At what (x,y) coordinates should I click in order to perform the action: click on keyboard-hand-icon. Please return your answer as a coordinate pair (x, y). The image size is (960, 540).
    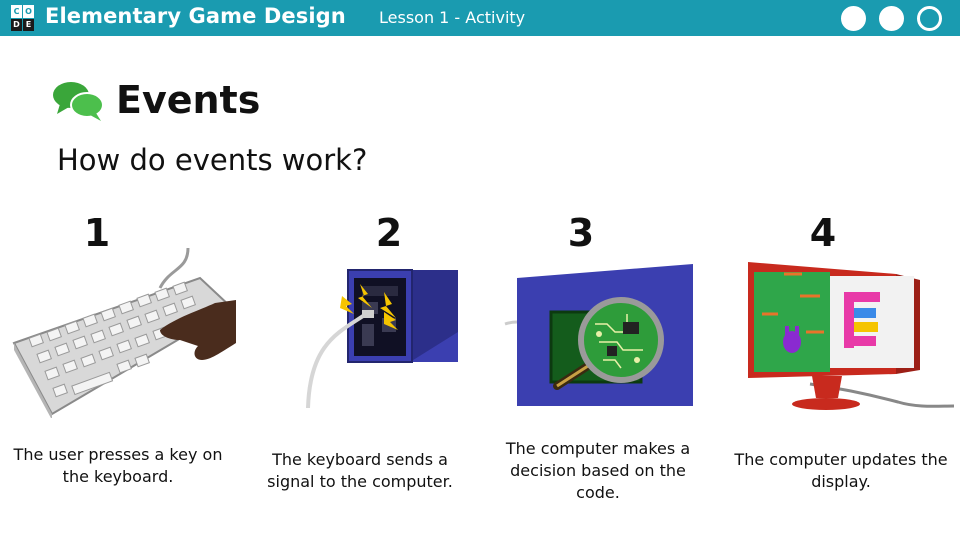
    Looking at the image, I should click on (124, 333).